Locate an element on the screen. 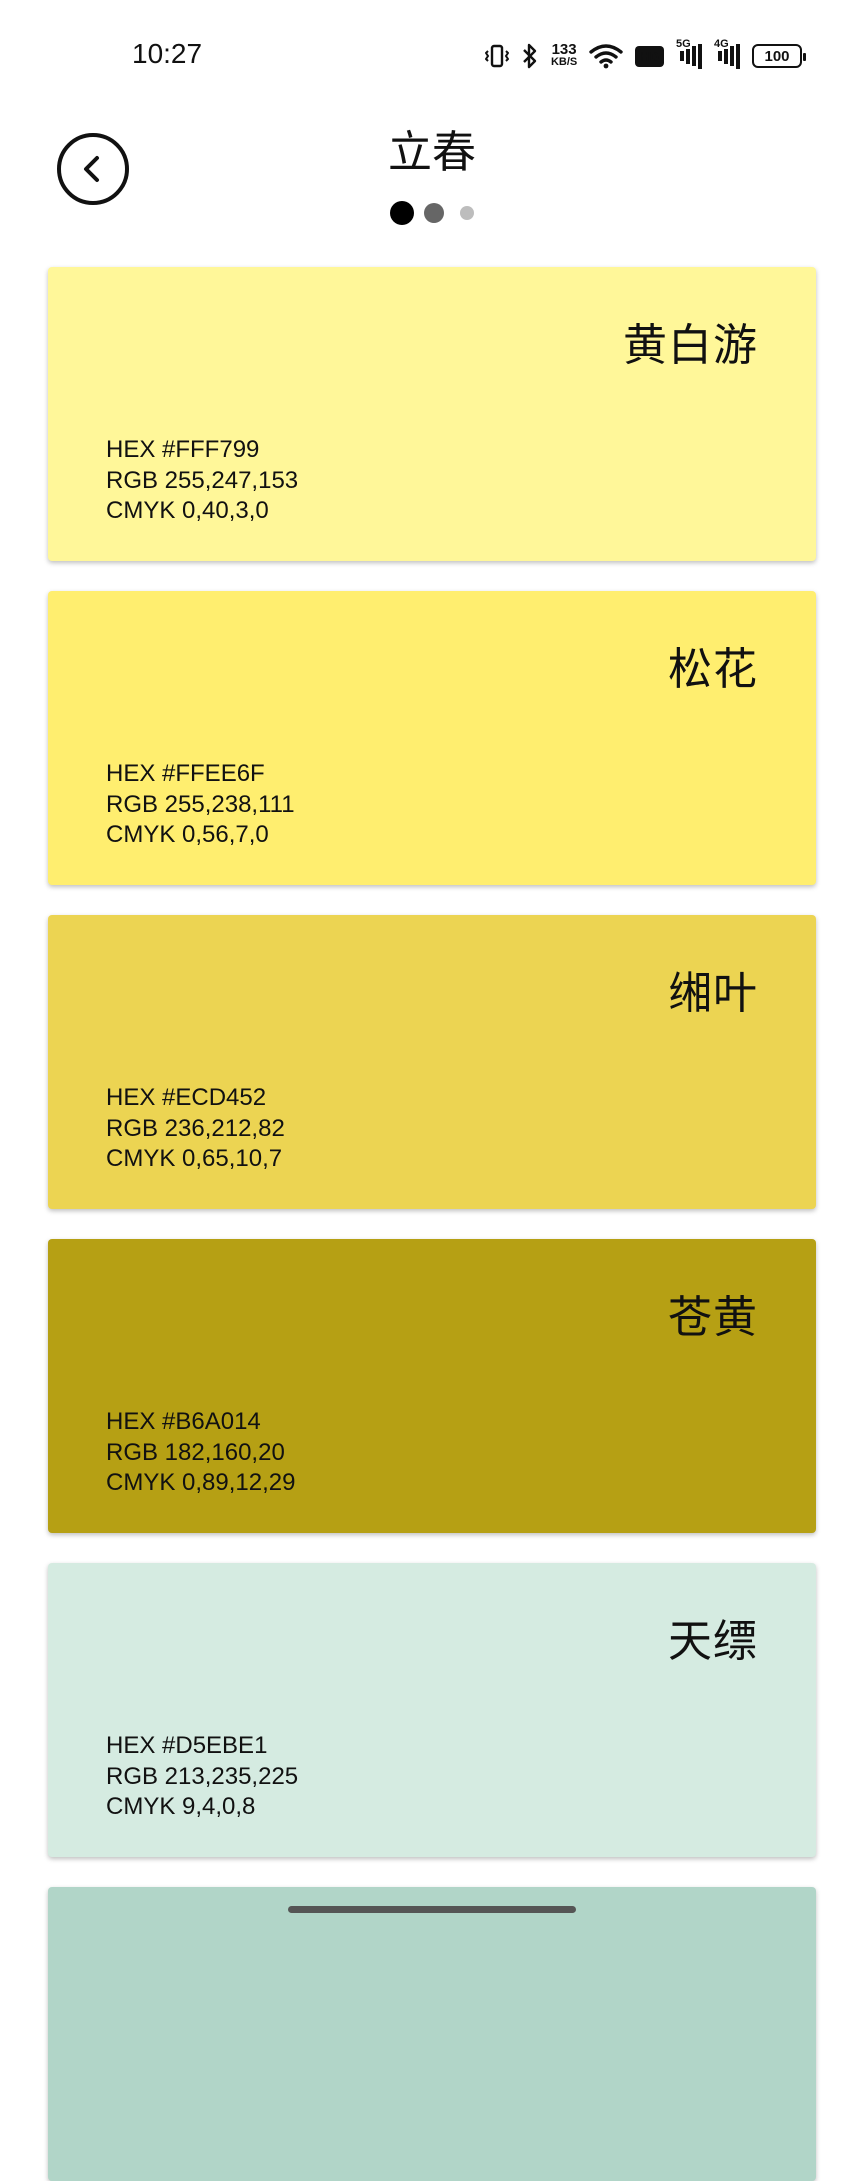  status-time: 10:27 is located at coordinates (167, 53).